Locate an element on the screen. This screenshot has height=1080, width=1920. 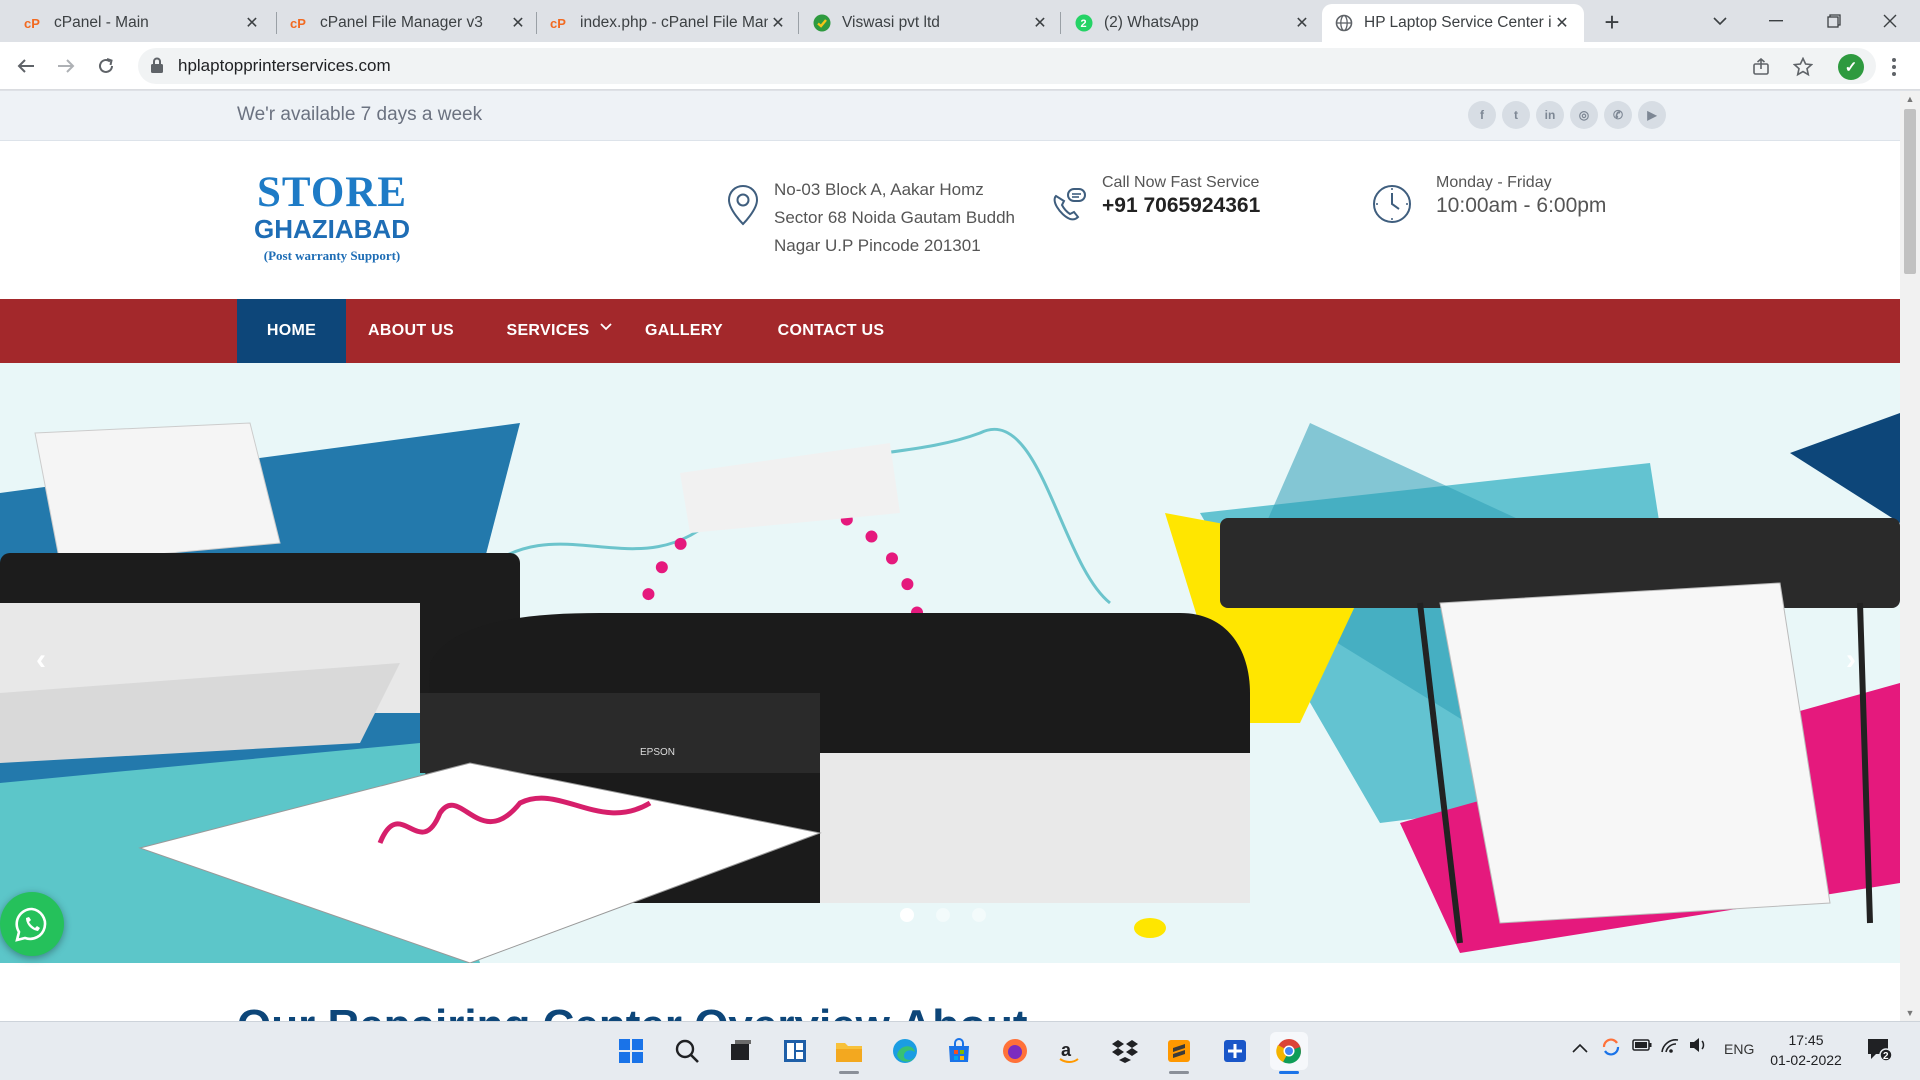
nav-home: HOME is located at coordinates (291, 331).